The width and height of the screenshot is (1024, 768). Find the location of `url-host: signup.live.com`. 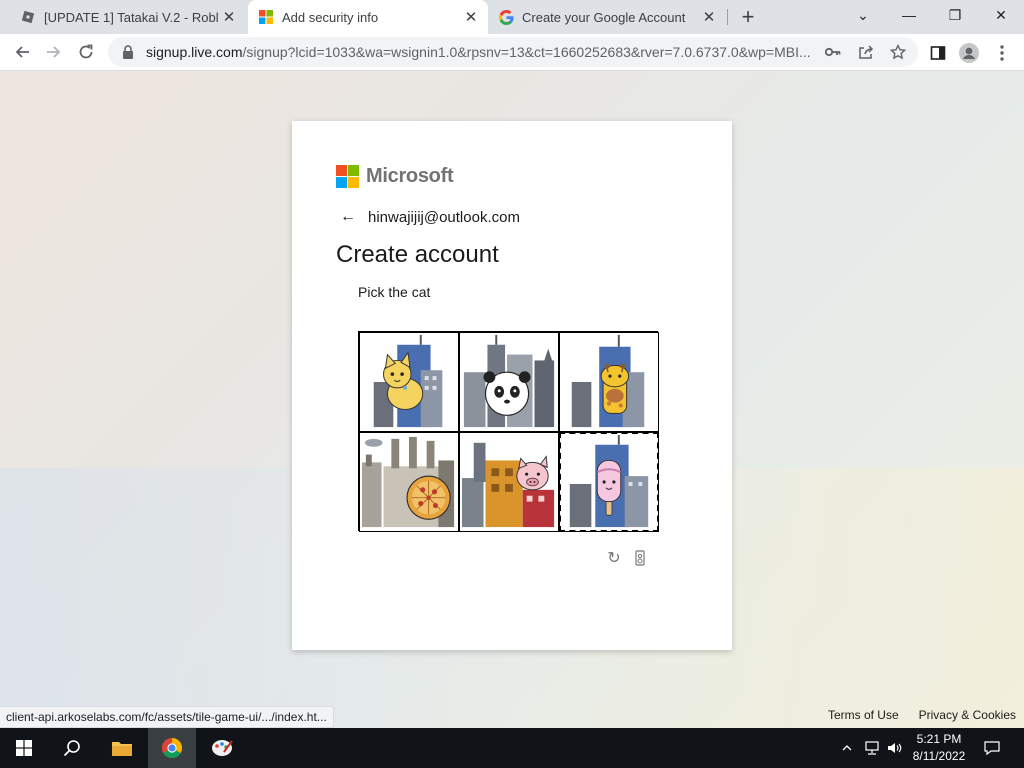

url-host: signup.live.com is located at coordinates (194, 52).